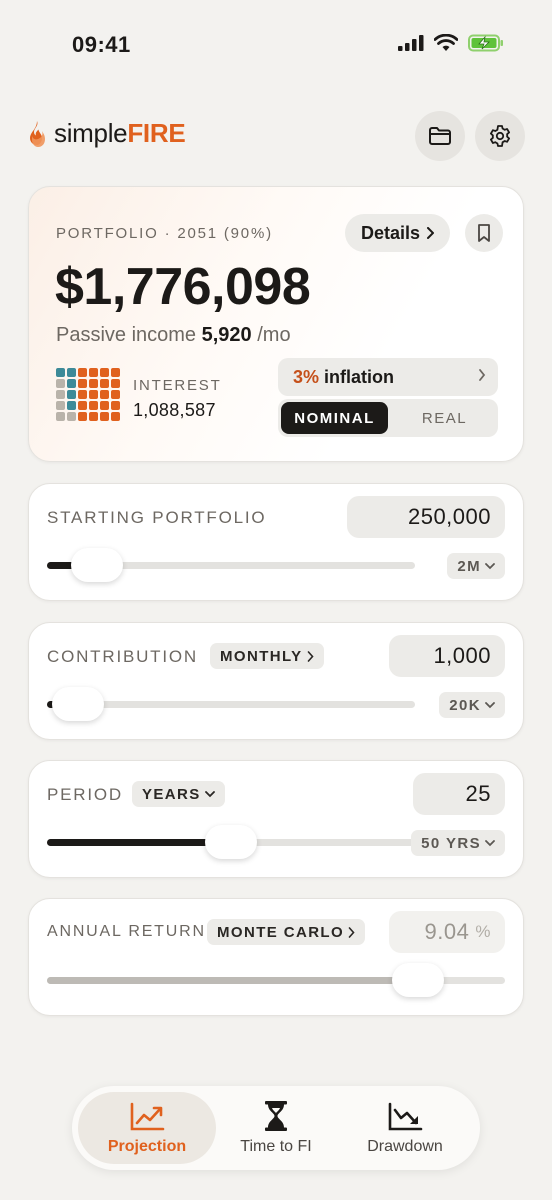 This screenshot has height=1200, width=552. I want to click on tab-drawdown: Drawdown, so click(405, 1128).